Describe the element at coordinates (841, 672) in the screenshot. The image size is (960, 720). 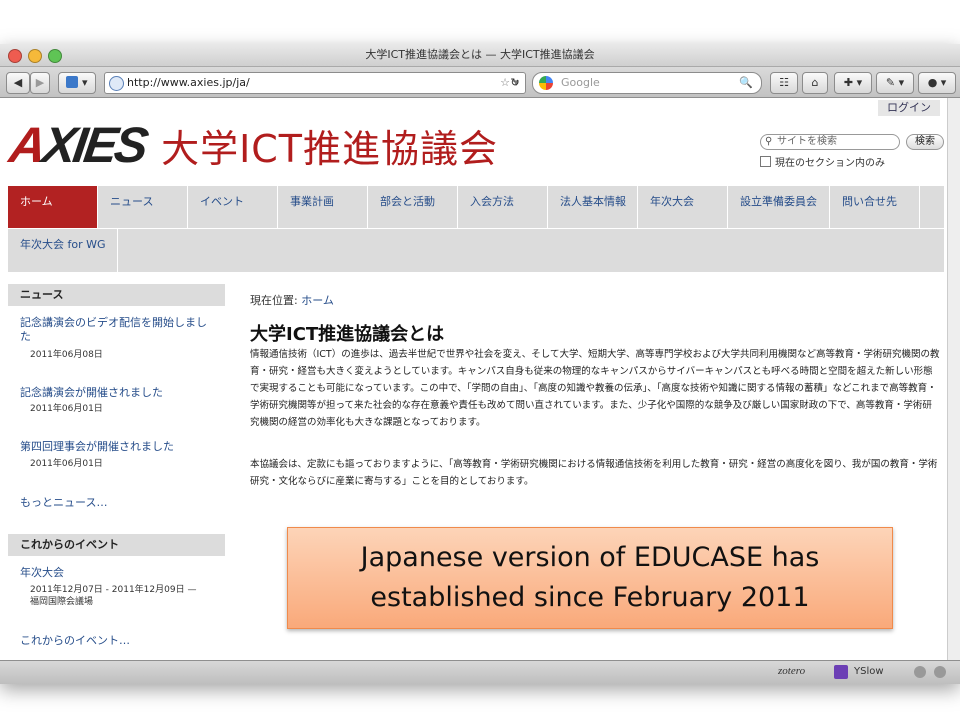
I see `yslow-icon` at that location.